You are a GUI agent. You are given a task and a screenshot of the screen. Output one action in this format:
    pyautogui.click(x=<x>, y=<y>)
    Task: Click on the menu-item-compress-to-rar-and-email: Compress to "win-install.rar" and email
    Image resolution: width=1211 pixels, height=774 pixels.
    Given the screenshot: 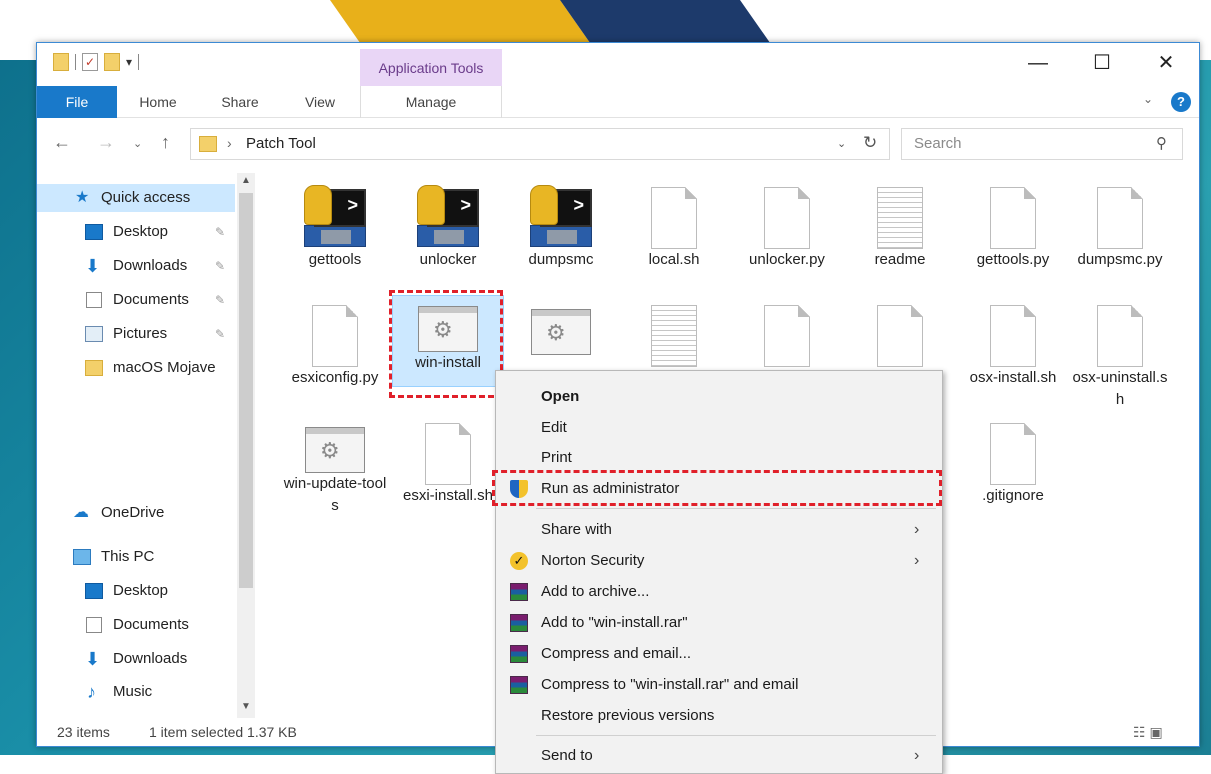 What is the action you would take?
    pyautogui.click(x=719, y=684)
    